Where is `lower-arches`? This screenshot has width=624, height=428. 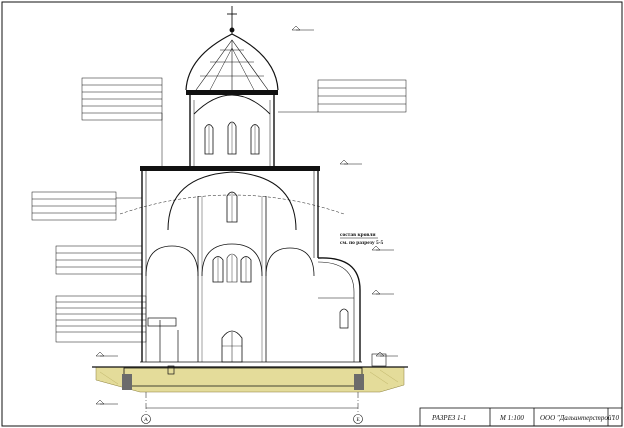 lower-arches is located at coordinates (230, 260).